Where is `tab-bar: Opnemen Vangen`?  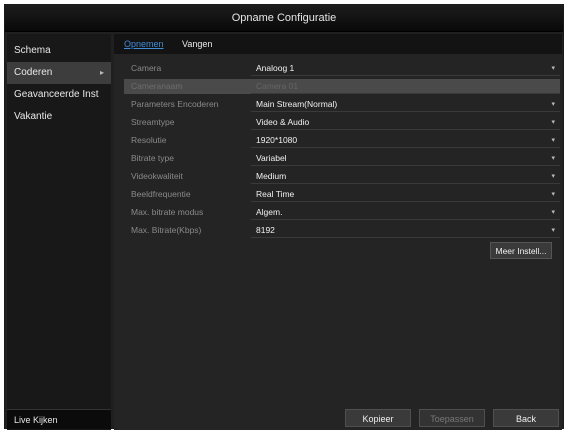 tab-bar: Opnemen Vangen is located at coordinates (338, 44).